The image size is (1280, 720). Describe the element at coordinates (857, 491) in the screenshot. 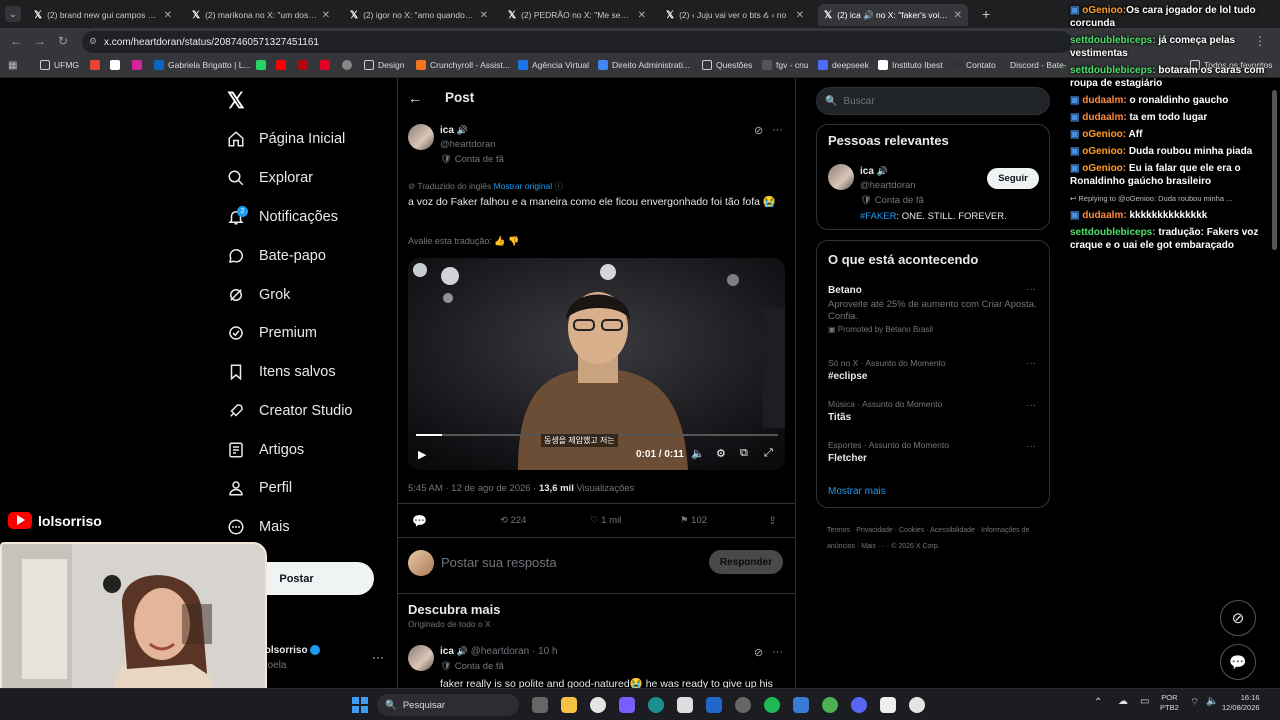

I see `show-more-link: Mostrar mais` at that location.